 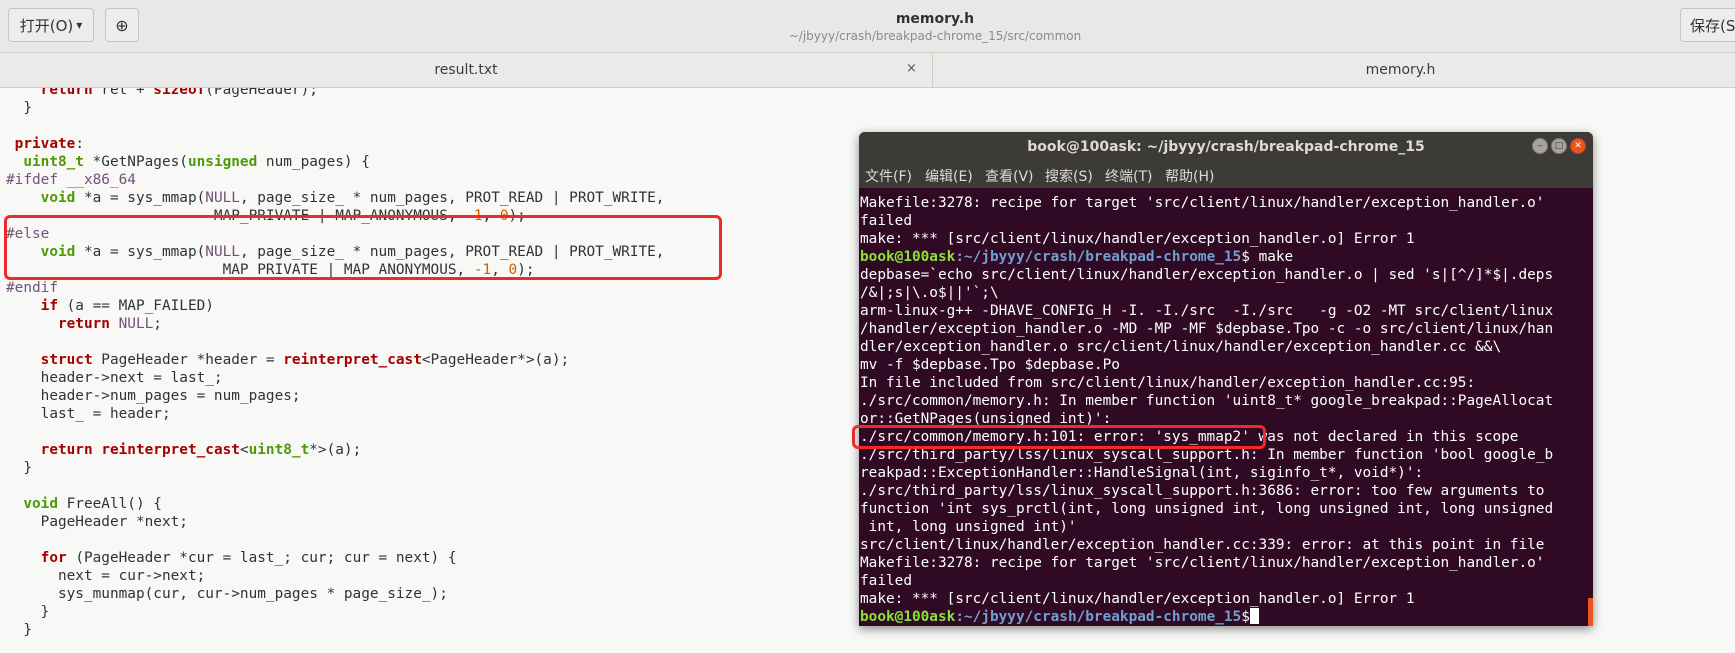 I want to click on code-token: ret +, so click(x=123, y=93).